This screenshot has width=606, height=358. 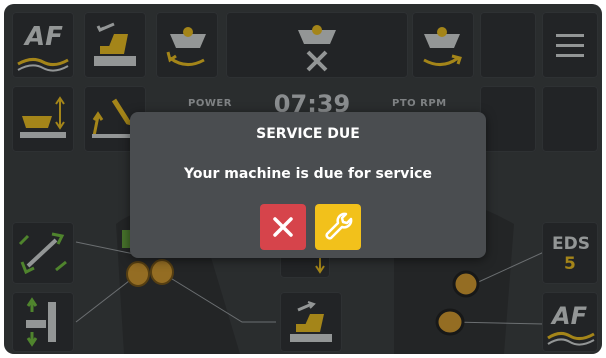 What do you see at coordinates (308, 174) in the screenshot?
I see `dialog-message: Your machine is due for service` at bounding box center [308, 174].